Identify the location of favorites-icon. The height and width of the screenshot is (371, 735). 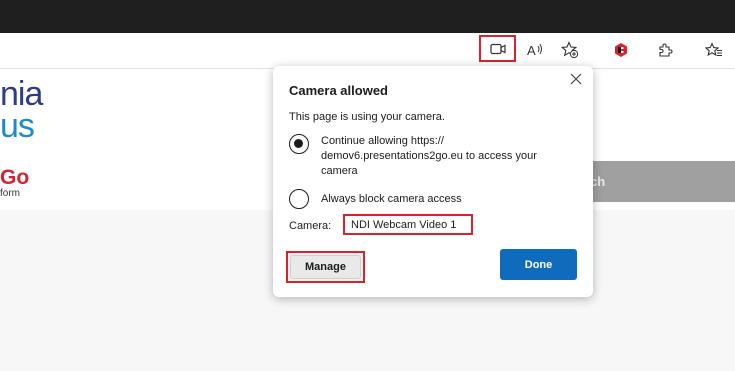
(714, 50).